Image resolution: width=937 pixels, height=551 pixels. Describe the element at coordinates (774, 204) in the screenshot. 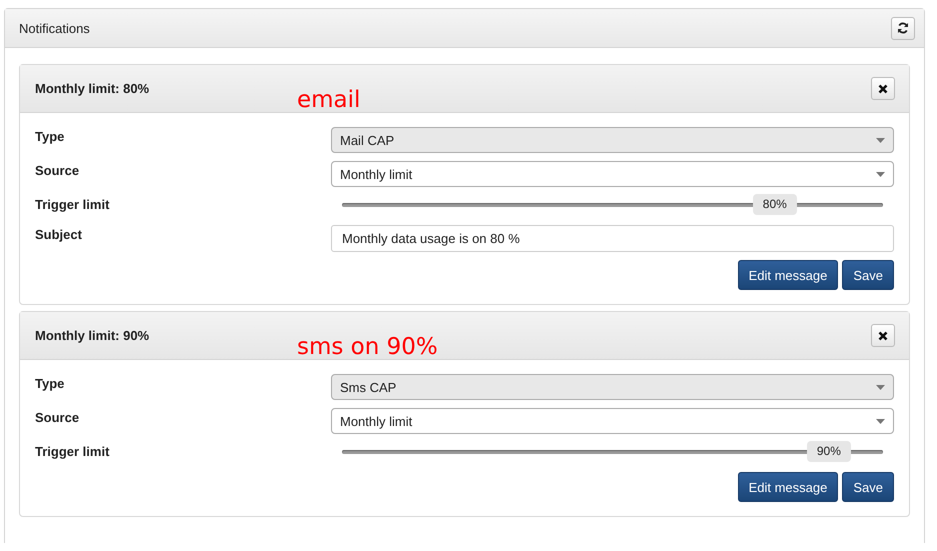

I see `slider-handle: 80%` at that location.